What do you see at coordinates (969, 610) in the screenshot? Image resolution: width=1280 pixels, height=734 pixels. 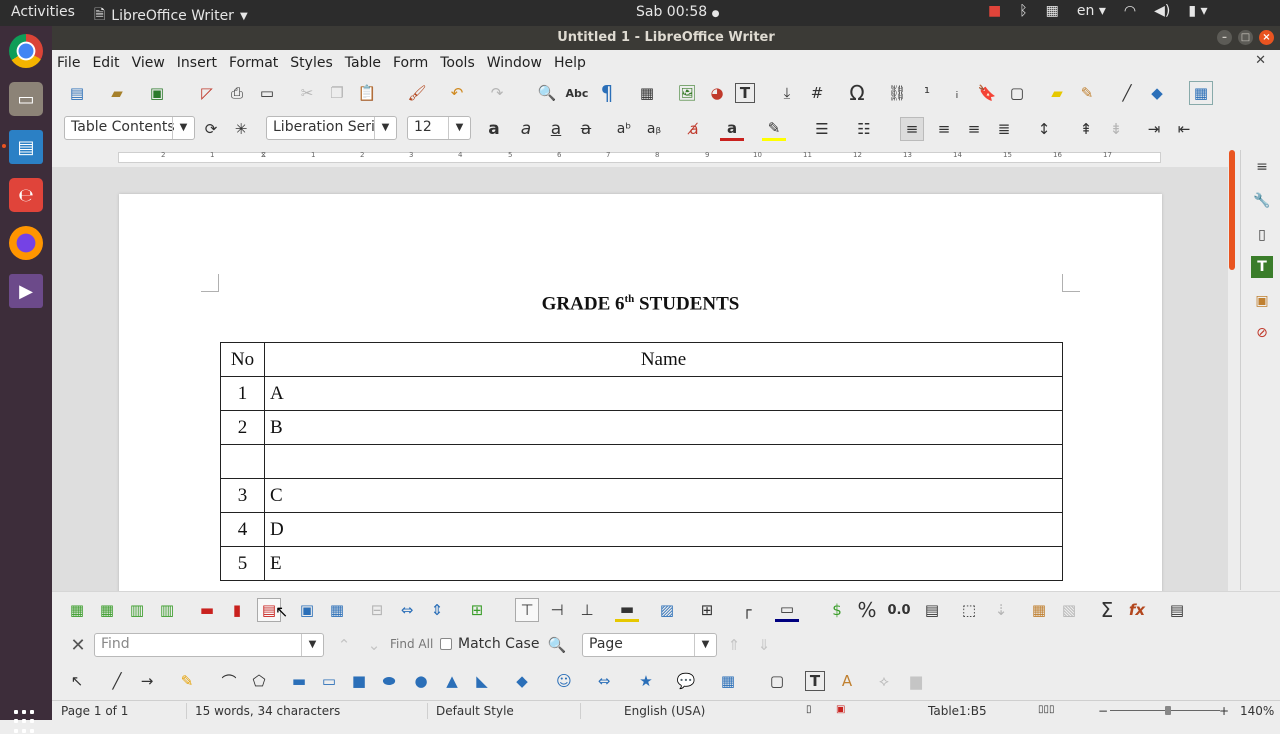 I see `insert-caption-icon: ⬚` at bounding box center [969, 610].